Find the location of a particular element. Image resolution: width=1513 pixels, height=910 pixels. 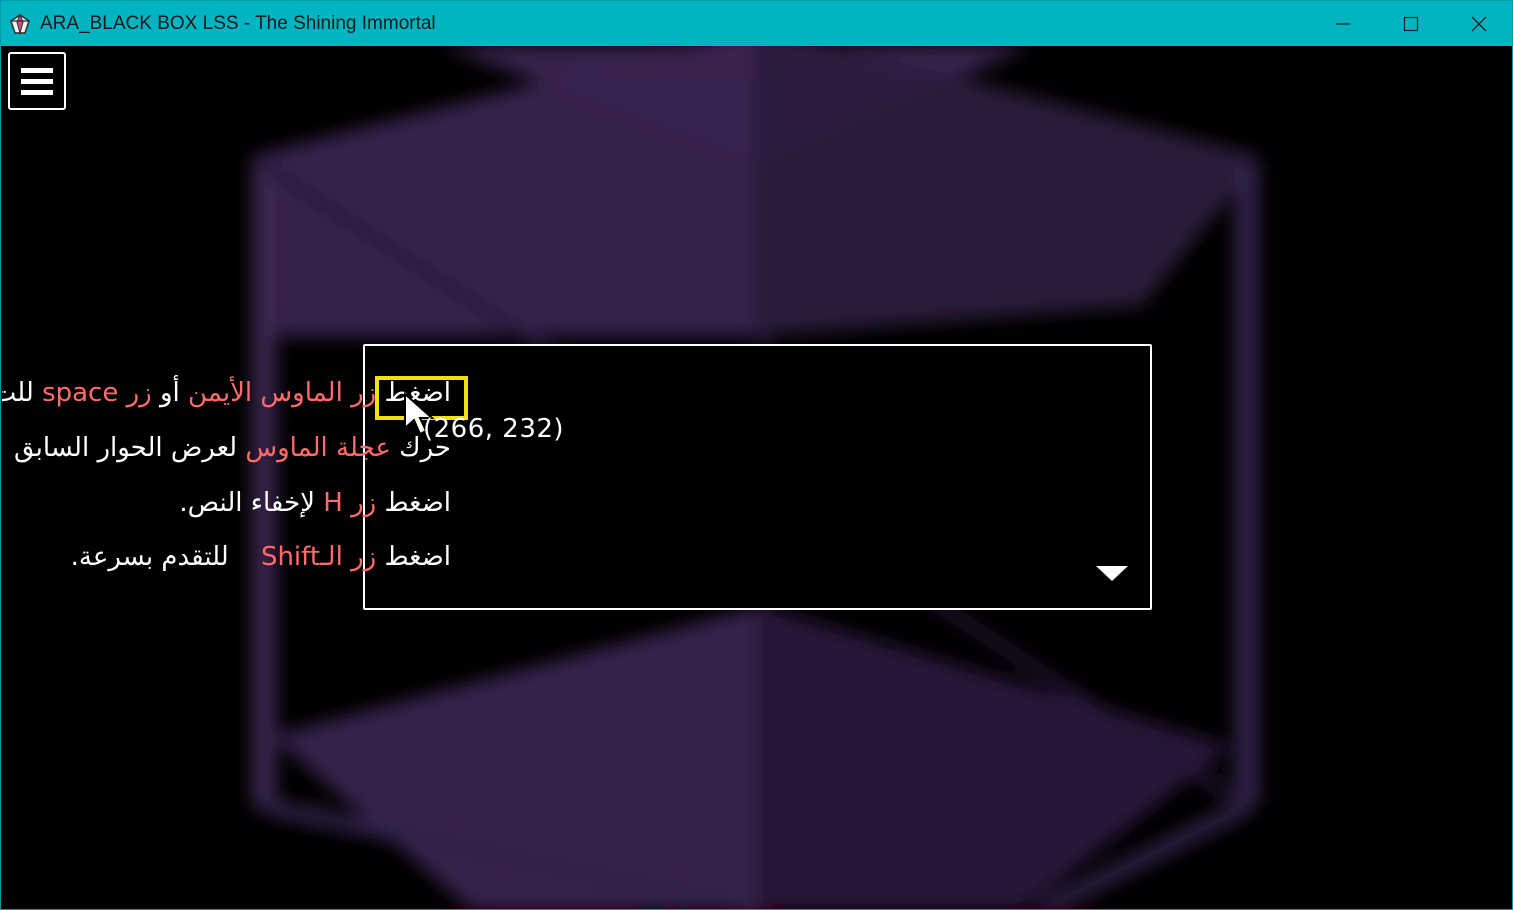

maximize-icon is located at coordinates (1411, 23).